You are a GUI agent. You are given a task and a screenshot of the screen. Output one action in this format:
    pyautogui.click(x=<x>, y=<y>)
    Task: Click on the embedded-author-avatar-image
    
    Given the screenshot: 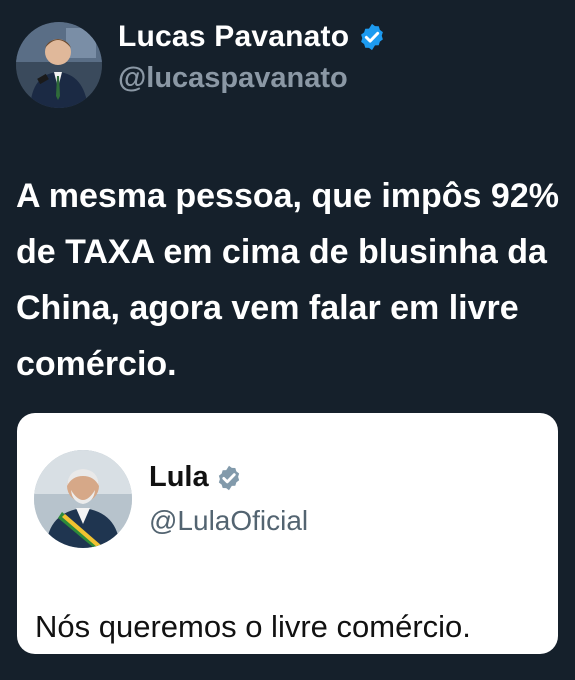 What is the action you would take?
    pyautogui.click(x=83, y=499)
    